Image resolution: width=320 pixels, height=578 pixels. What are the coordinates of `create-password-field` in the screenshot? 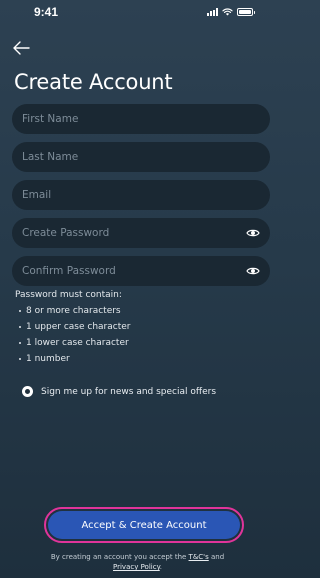 It's located at (141, 233).